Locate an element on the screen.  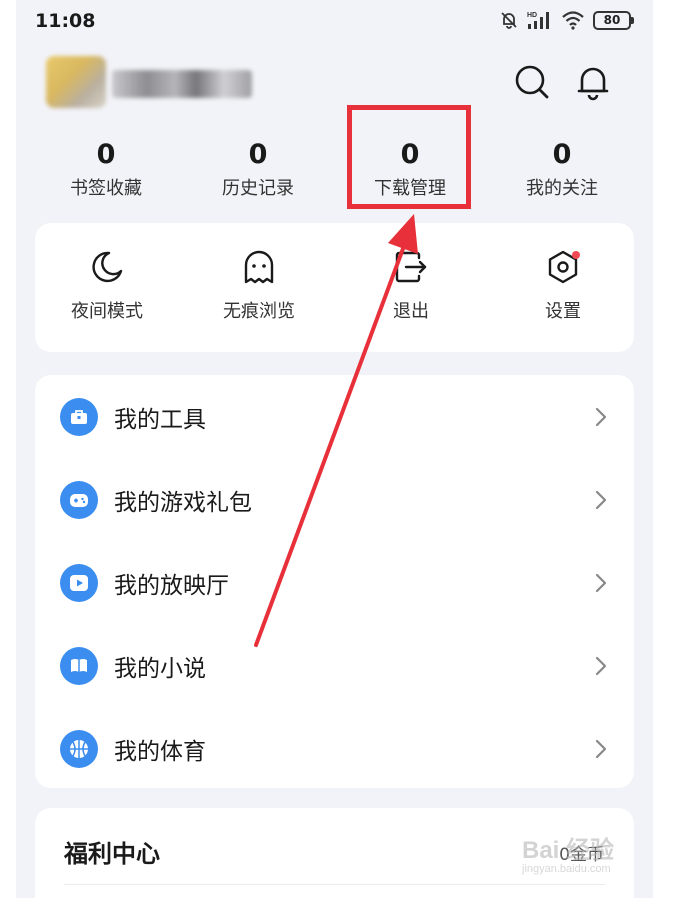
logout-button: 退出 is located at coordinates (411, 286).